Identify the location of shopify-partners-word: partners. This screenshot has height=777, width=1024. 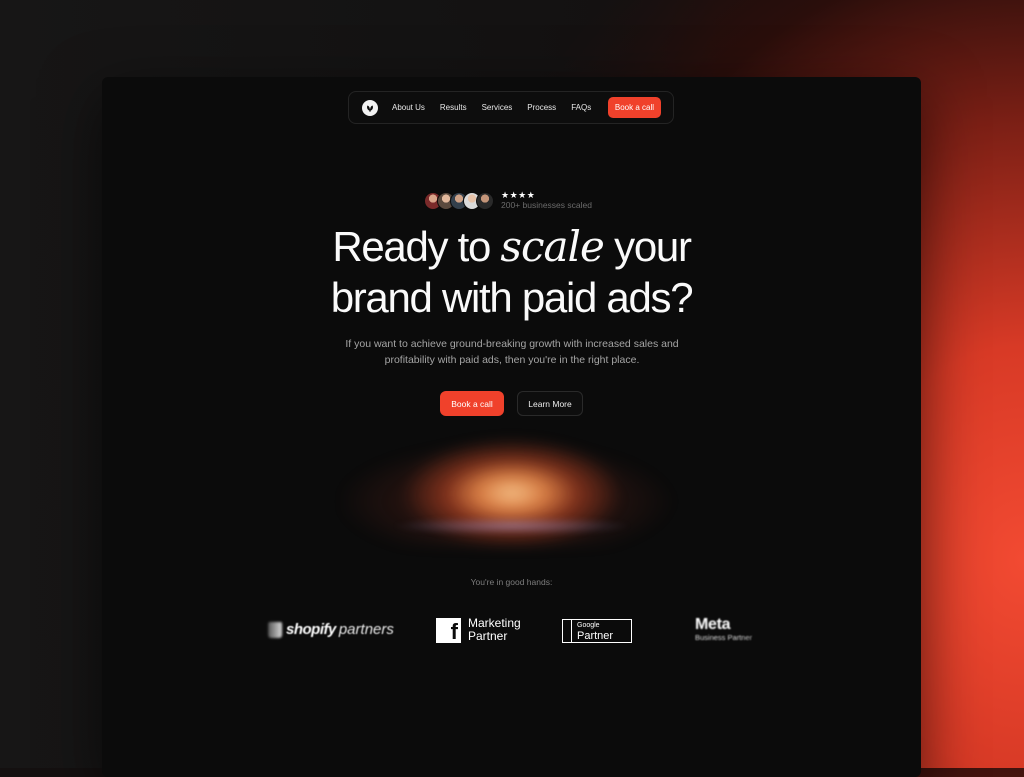
(366, 629).